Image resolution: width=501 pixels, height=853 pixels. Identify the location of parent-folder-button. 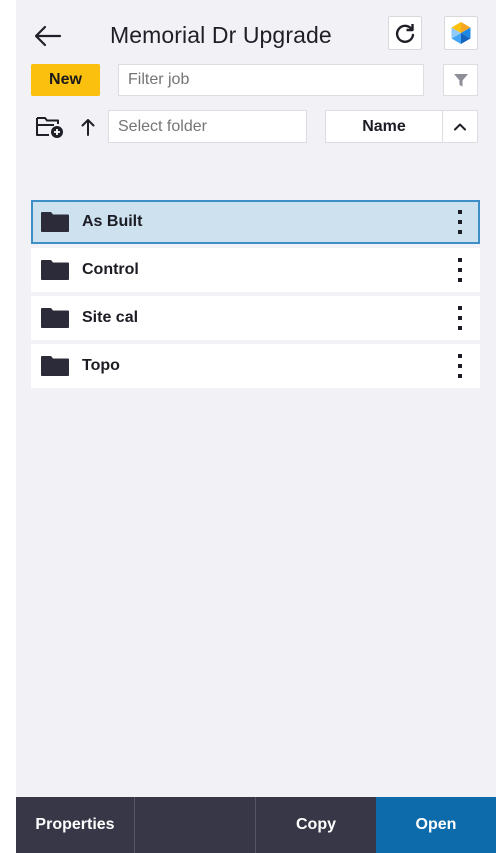
(88, 127).